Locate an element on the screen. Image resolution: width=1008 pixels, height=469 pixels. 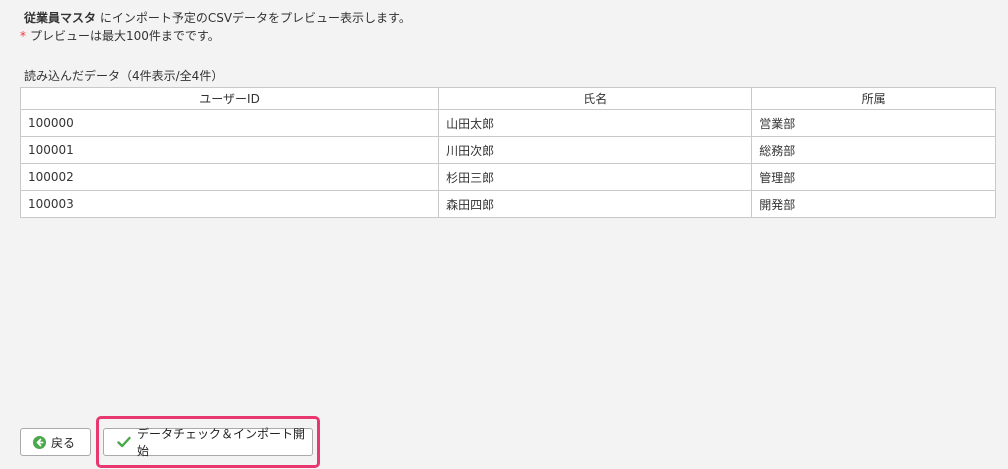
note-text: プレビューは最大100件までです。 is located at coordinates (125, 36).